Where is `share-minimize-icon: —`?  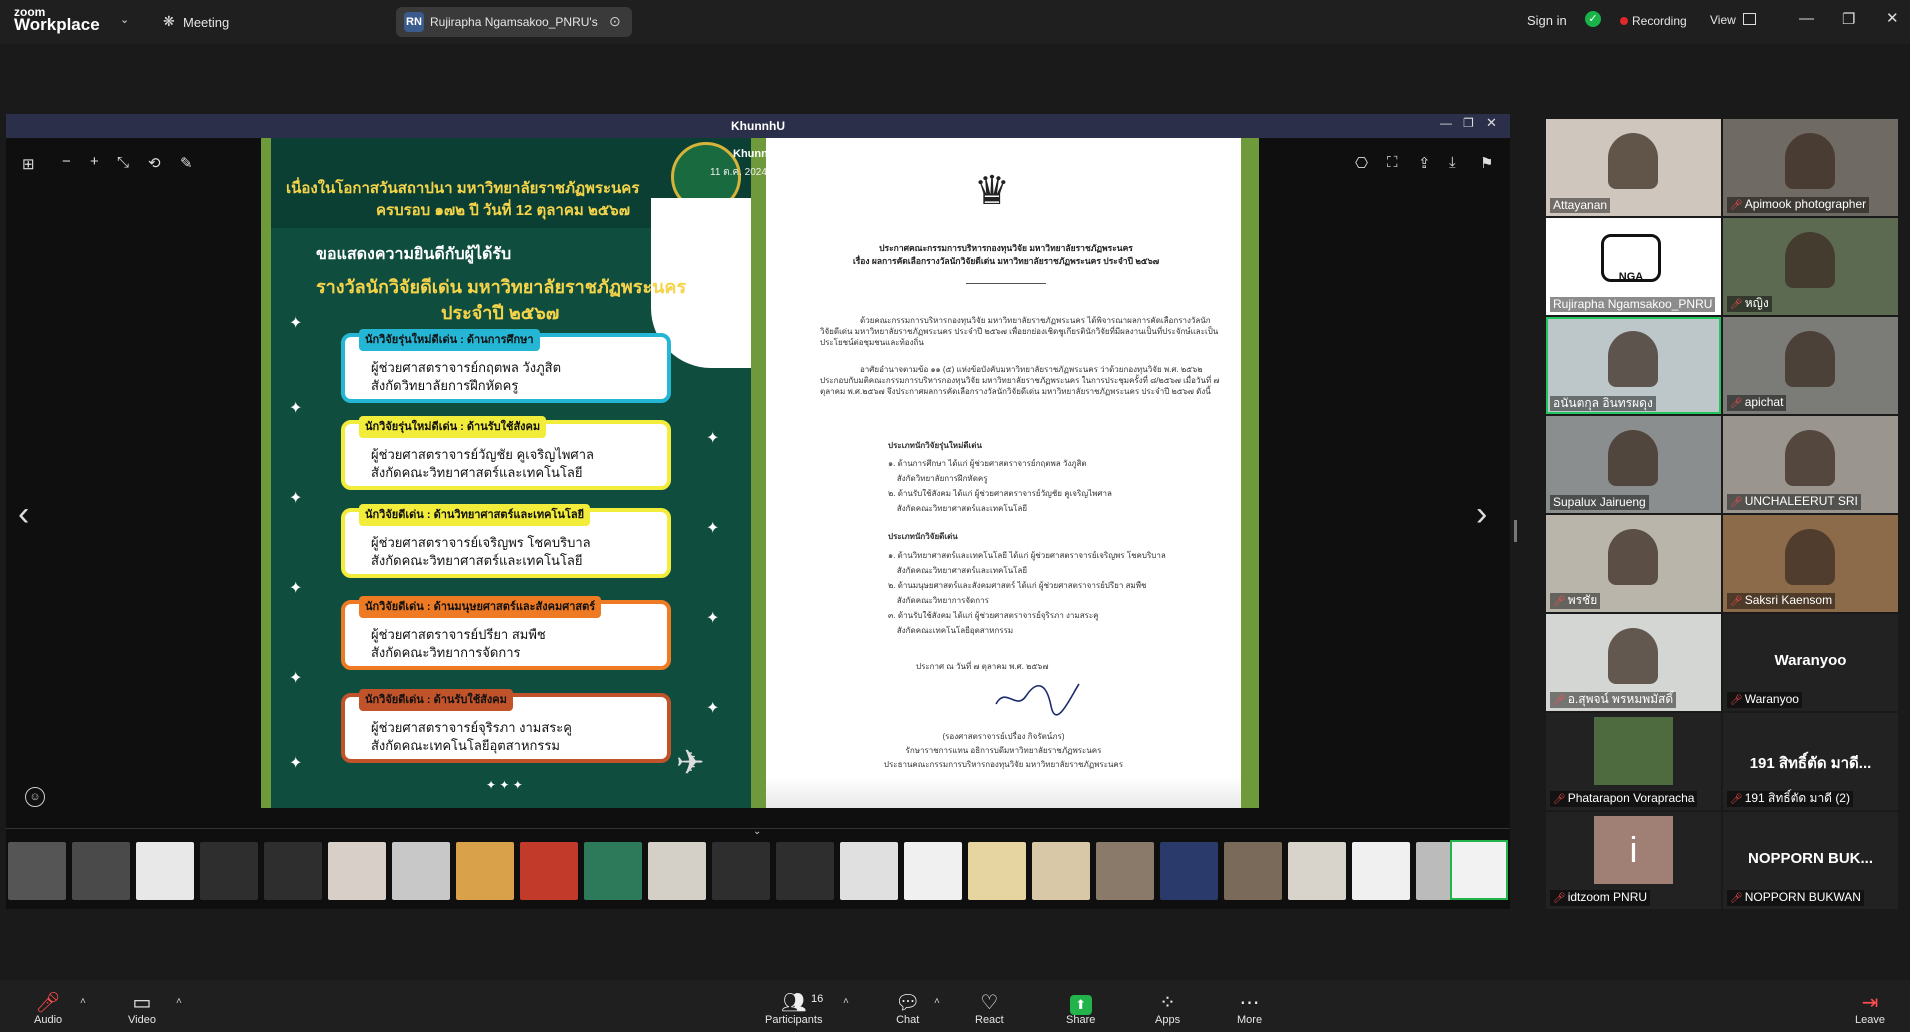 share-minimize-icon: — is located at coordinates (1446, 123).